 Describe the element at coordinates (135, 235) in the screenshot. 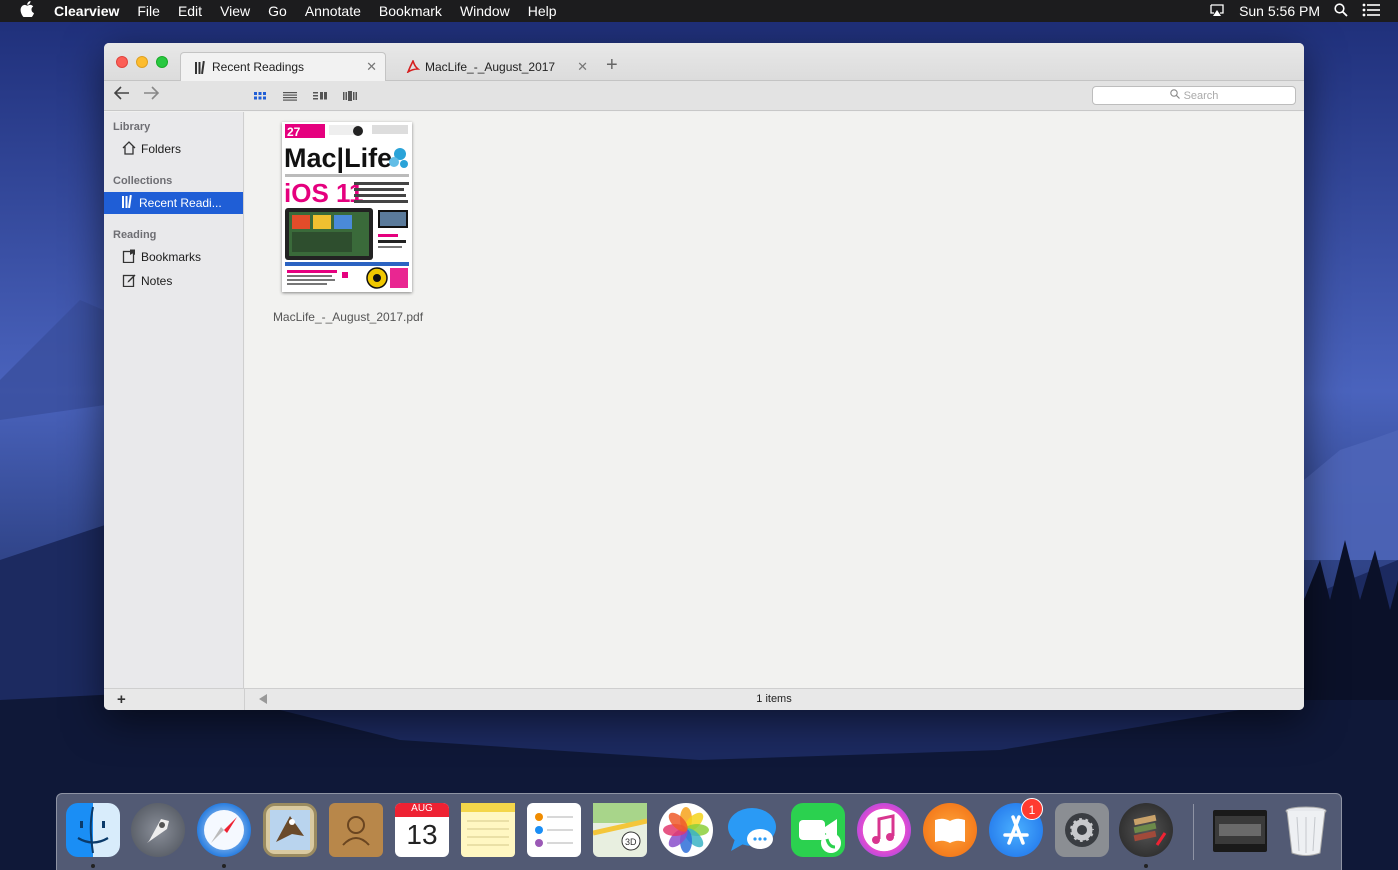

I see `sidebar-section-reading: Reading` at that location.